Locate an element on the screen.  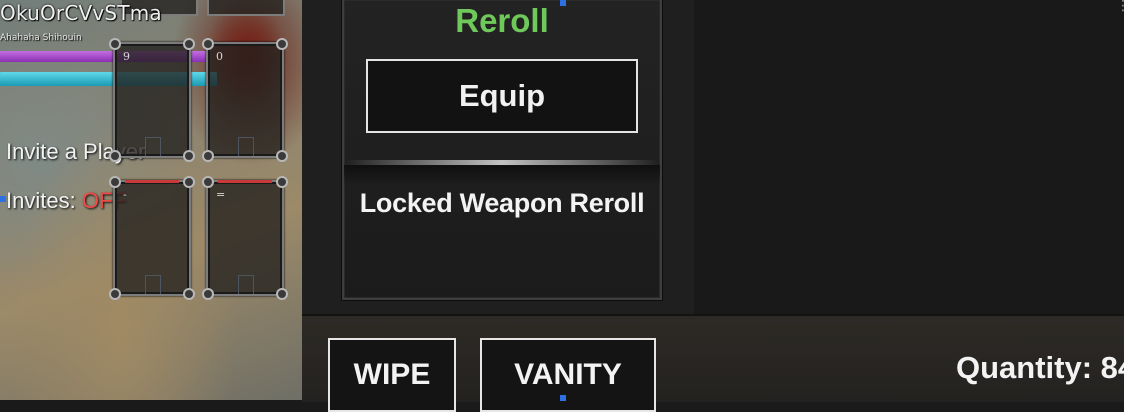
player-name: OkuOrCVvSTma is located at coordinates (81, 13).